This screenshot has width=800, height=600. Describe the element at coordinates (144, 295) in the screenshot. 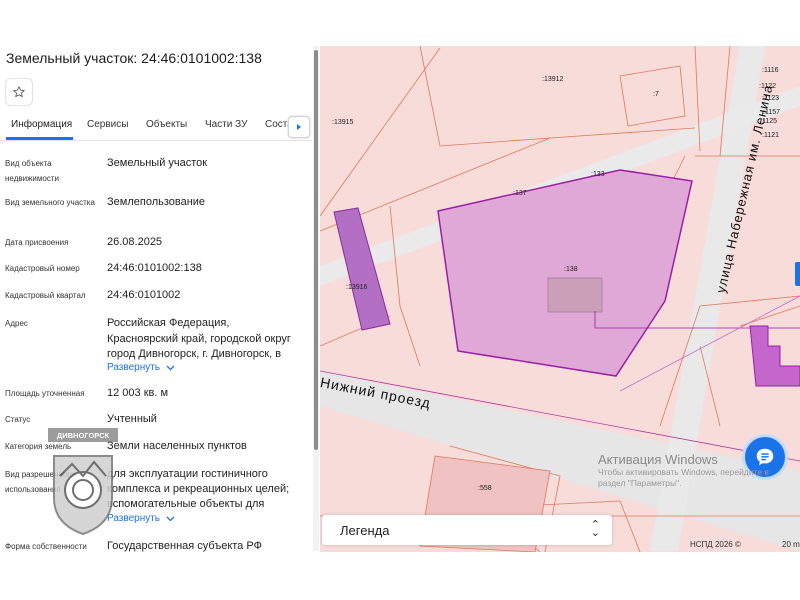

I see `field-value-cadastral-quarter: 24:46:0101002` at that location.